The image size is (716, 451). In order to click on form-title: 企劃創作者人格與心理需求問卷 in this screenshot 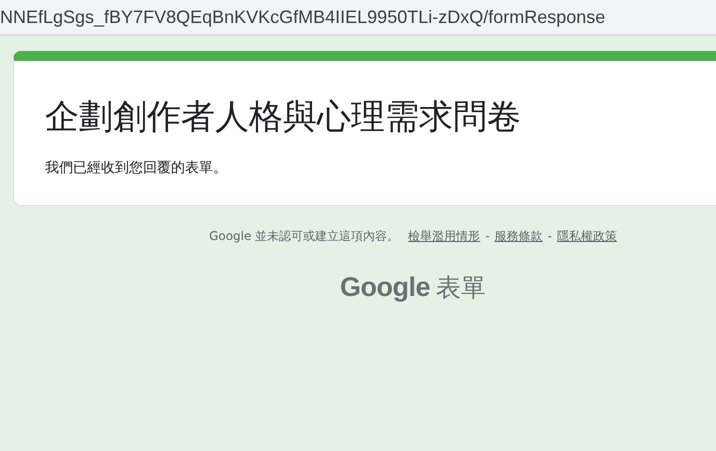, I will do `click(283, 117)`.